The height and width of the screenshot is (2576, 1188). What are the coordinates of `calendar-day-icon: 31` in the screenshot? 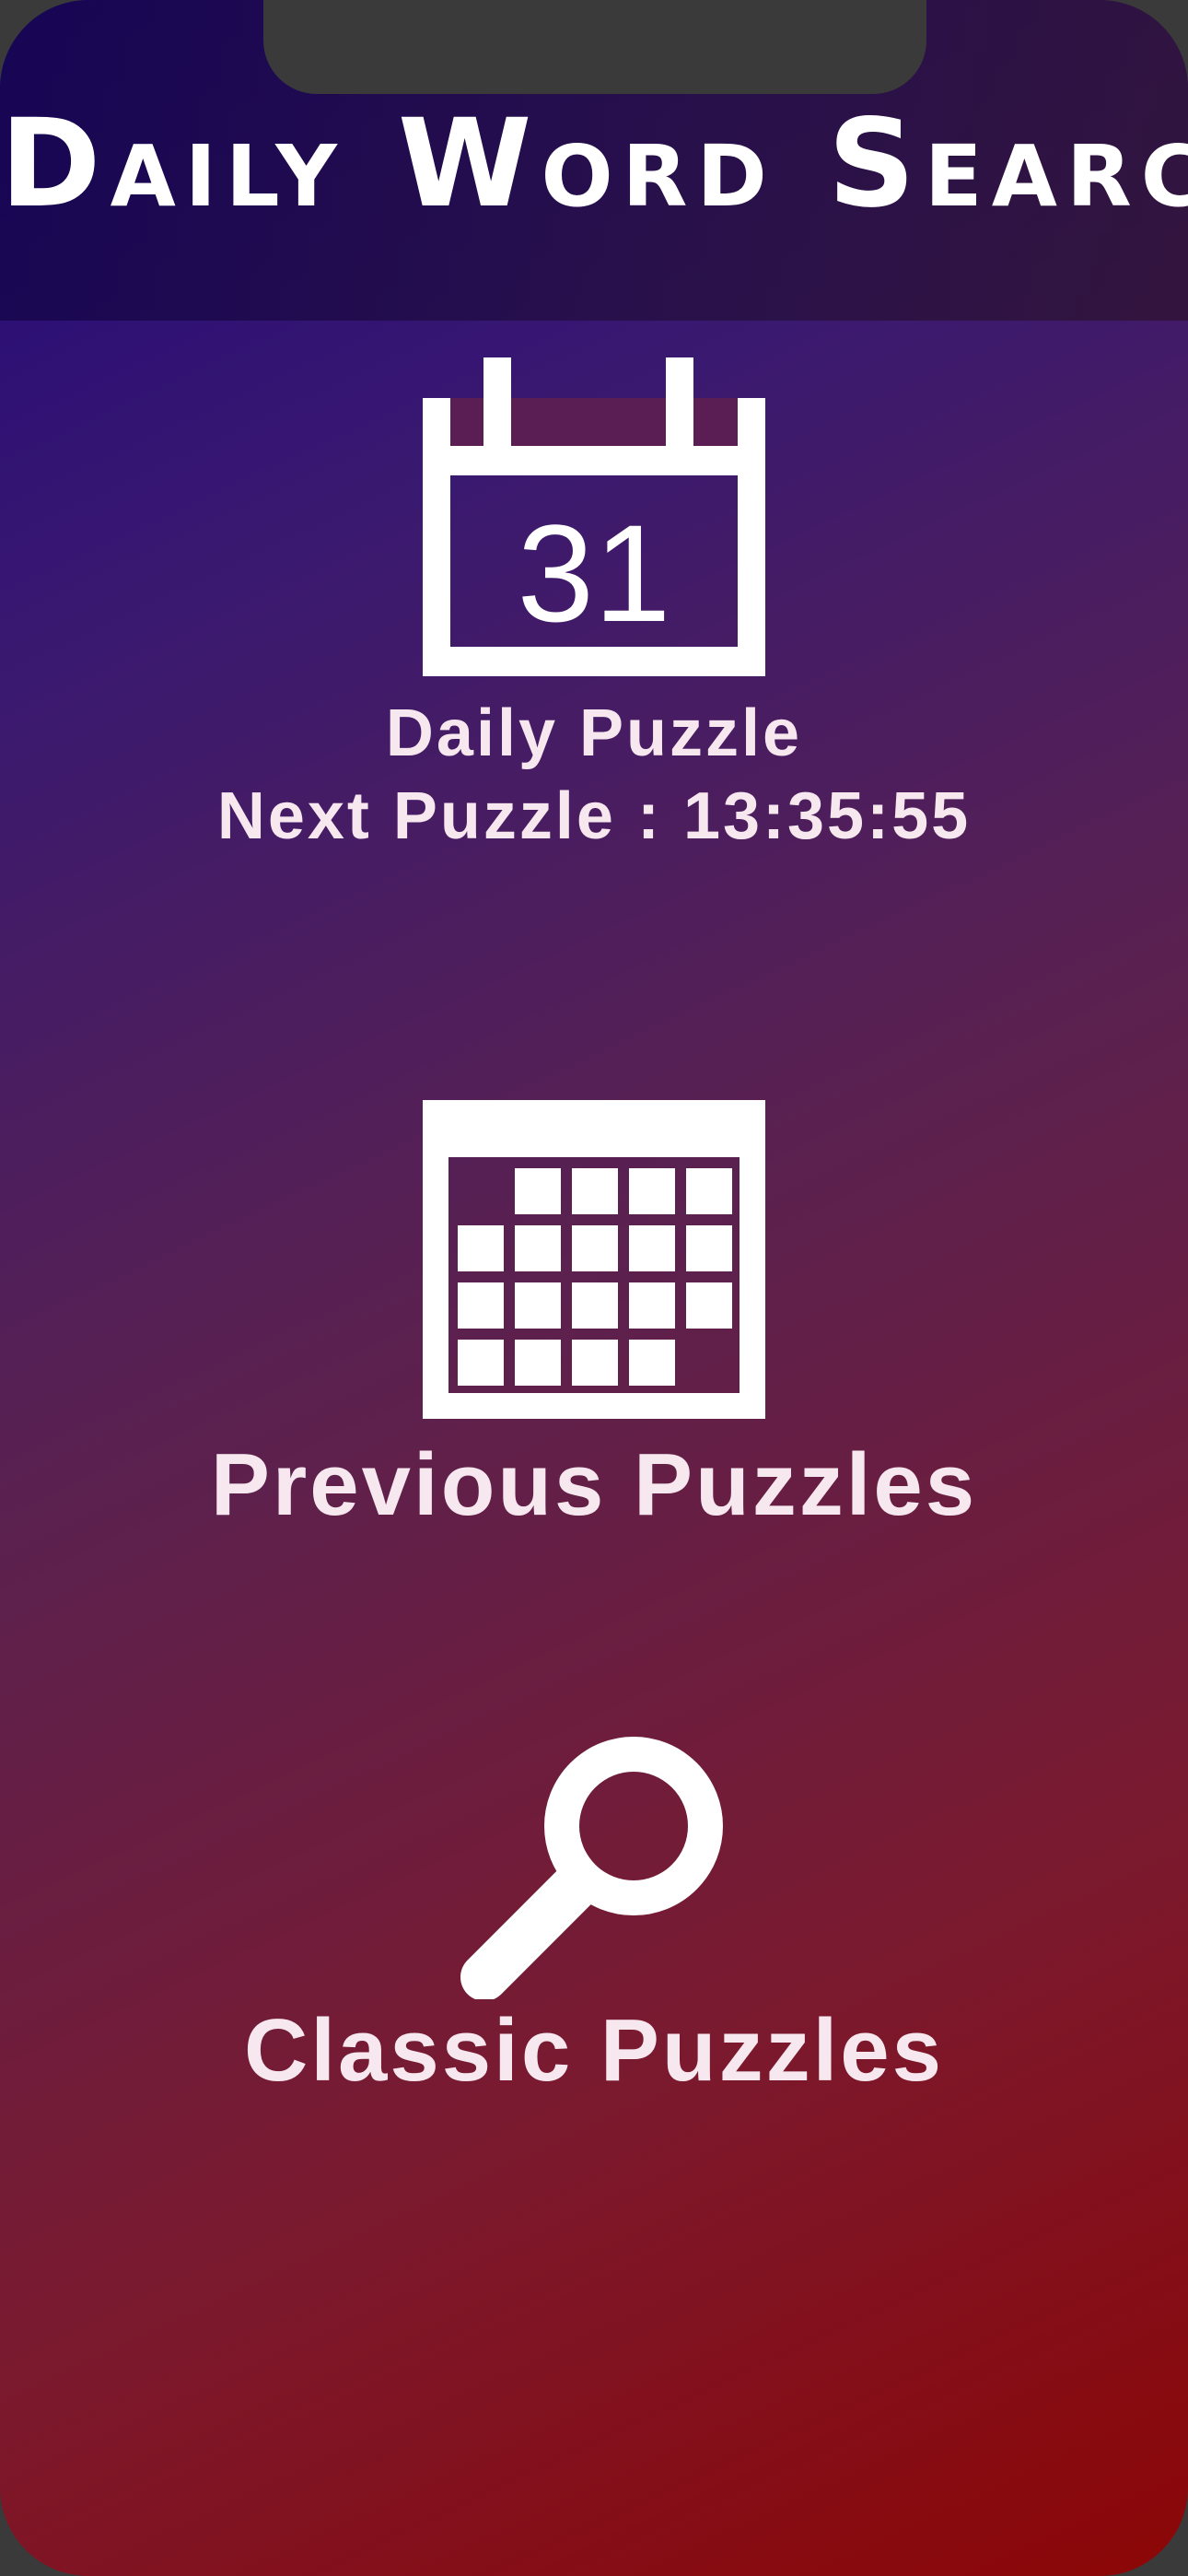 It's located at (594, 516).